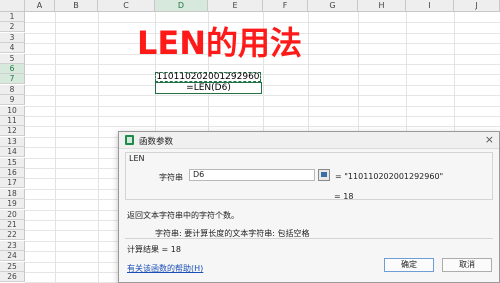  What do you see at coordinates (12, 6) in the screenshot?
I see `select-all-corner` at bounding box center [12, 6].